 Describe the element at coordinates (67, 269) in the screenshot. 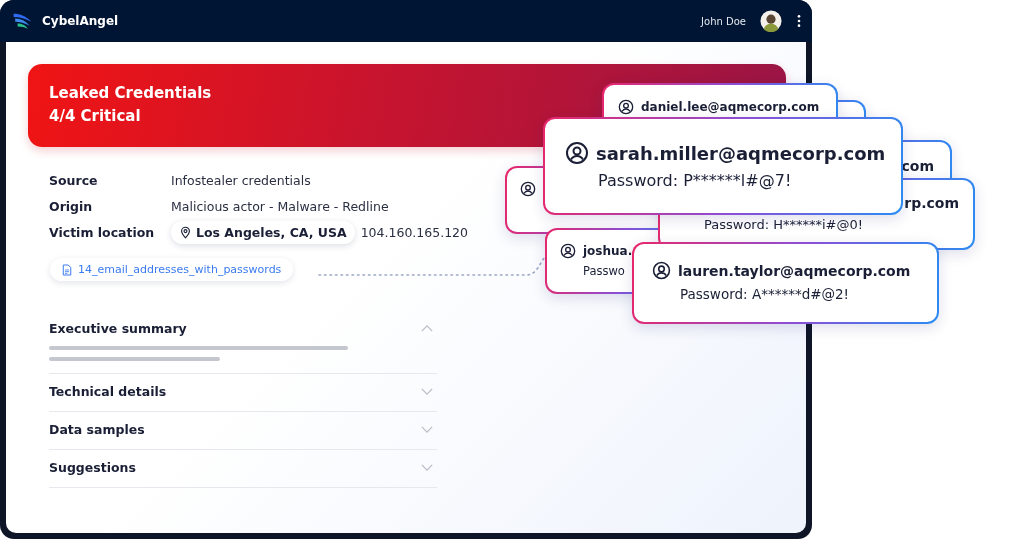

I see `document-icon` at that location.